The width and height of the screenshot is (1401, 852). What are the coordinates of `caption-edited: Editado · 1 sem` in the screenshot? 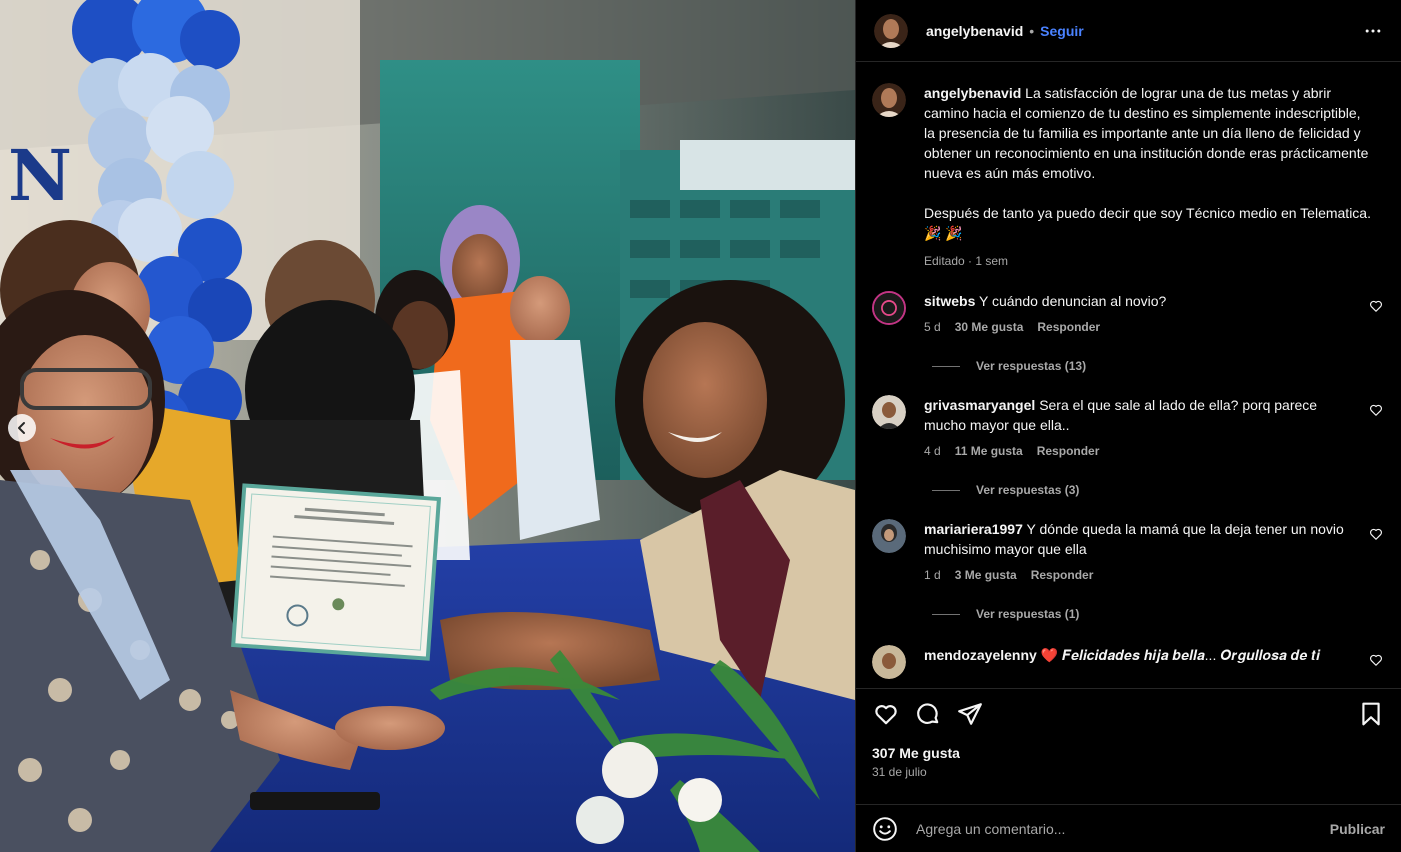 It's located at (966, 261).